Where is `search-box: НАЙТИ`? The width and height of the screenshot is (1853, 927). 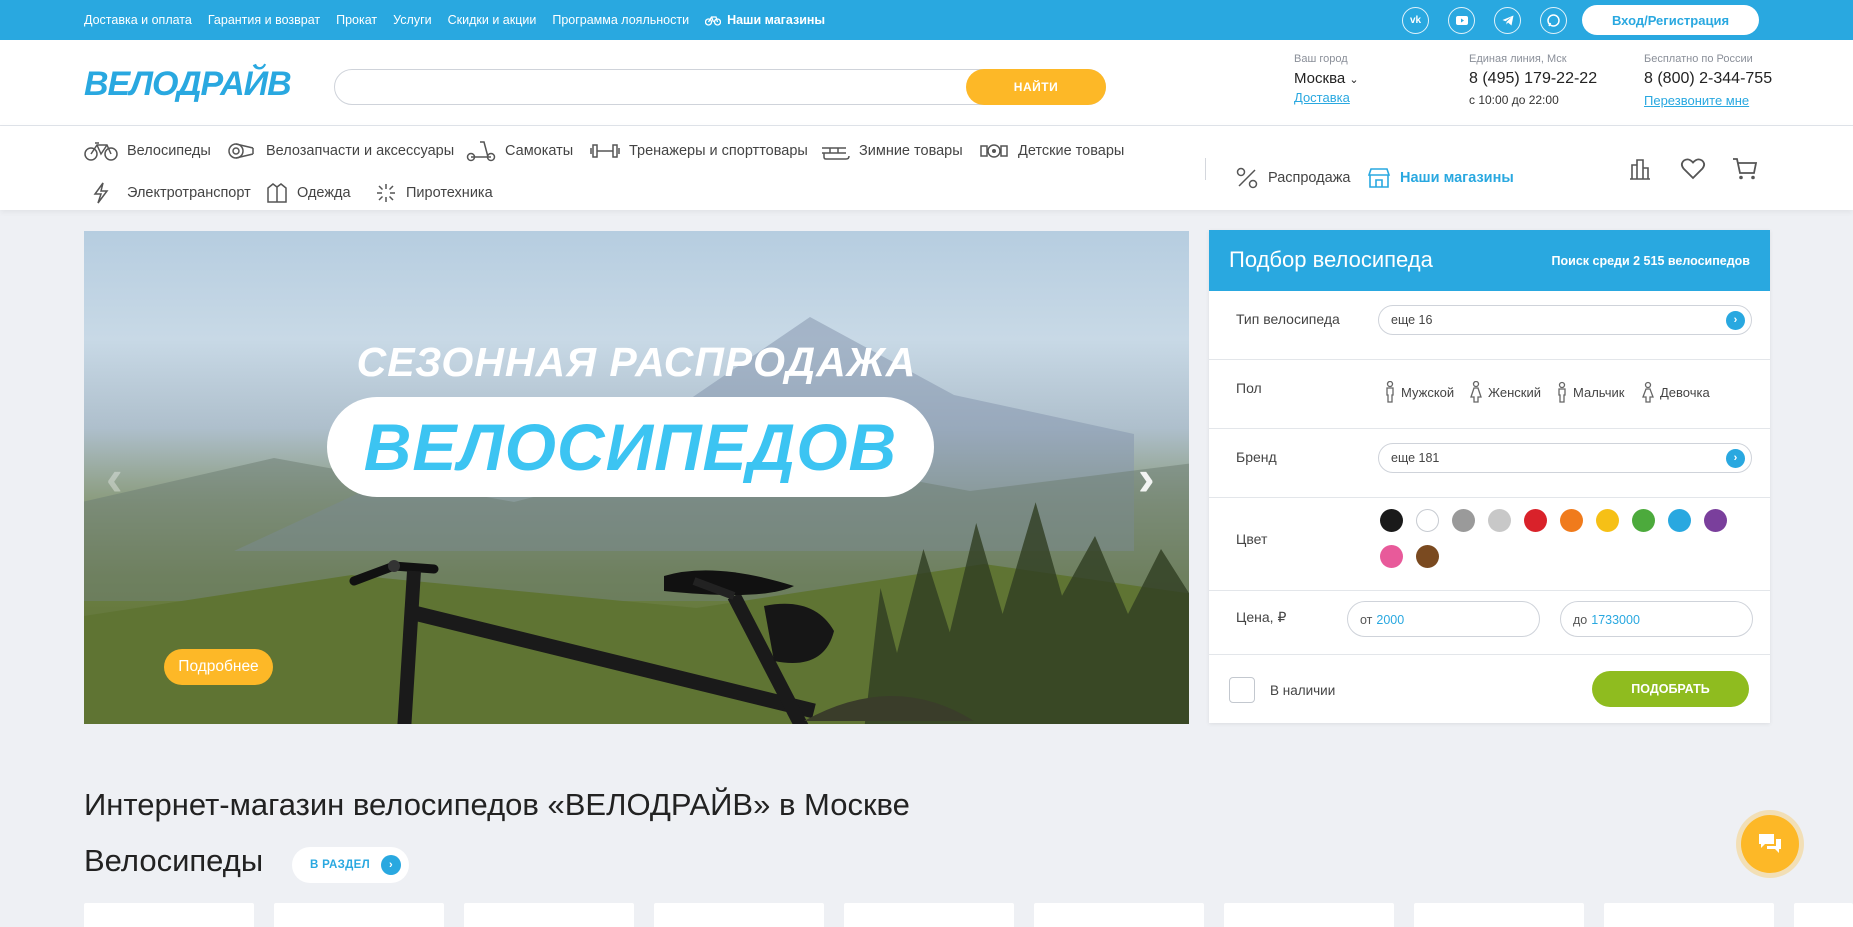 search-box: НАЙТИ is located at coordinates (720, 87).